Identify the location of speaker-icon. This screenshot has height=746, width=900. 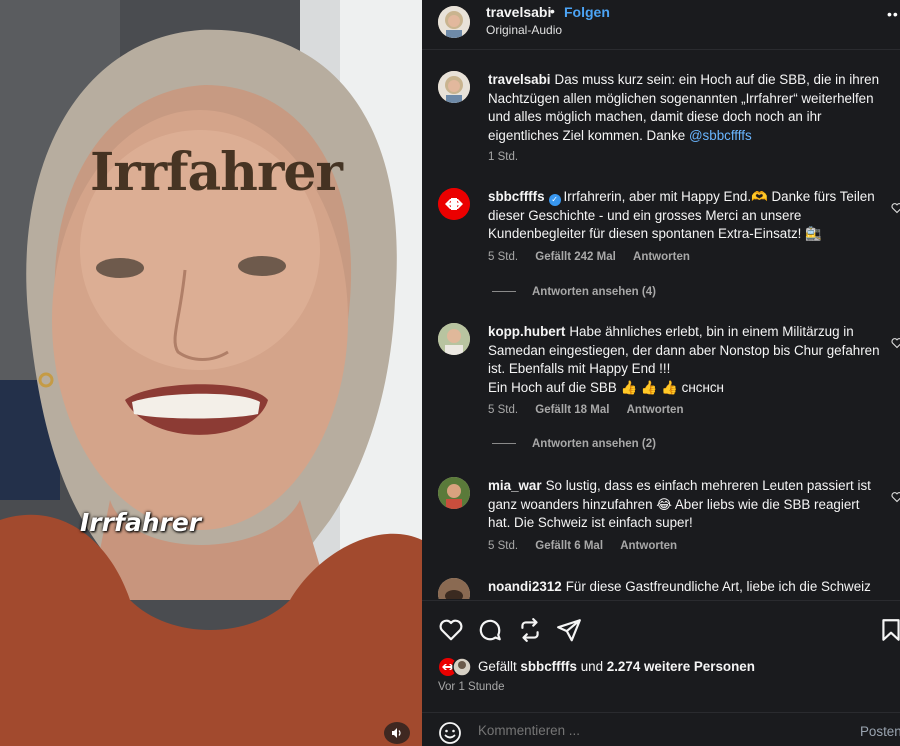
(396, 733).